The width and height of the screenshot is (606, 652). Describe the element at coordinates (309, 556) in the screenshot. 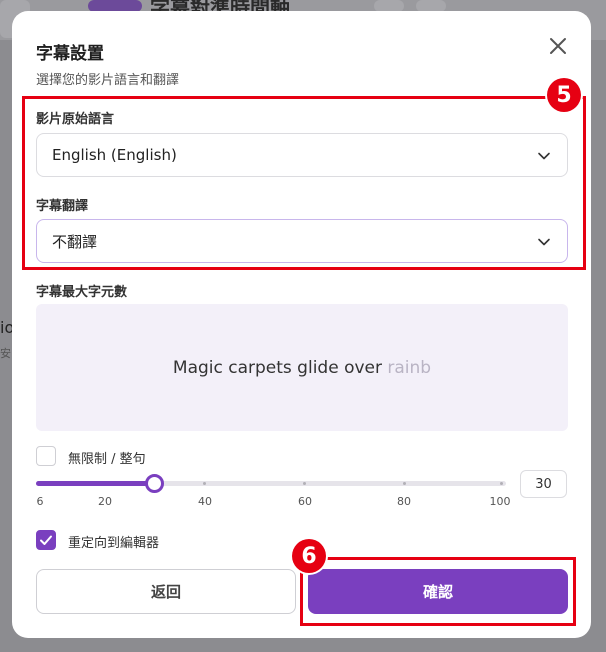

I see `annotation-badge: 6` at that location.